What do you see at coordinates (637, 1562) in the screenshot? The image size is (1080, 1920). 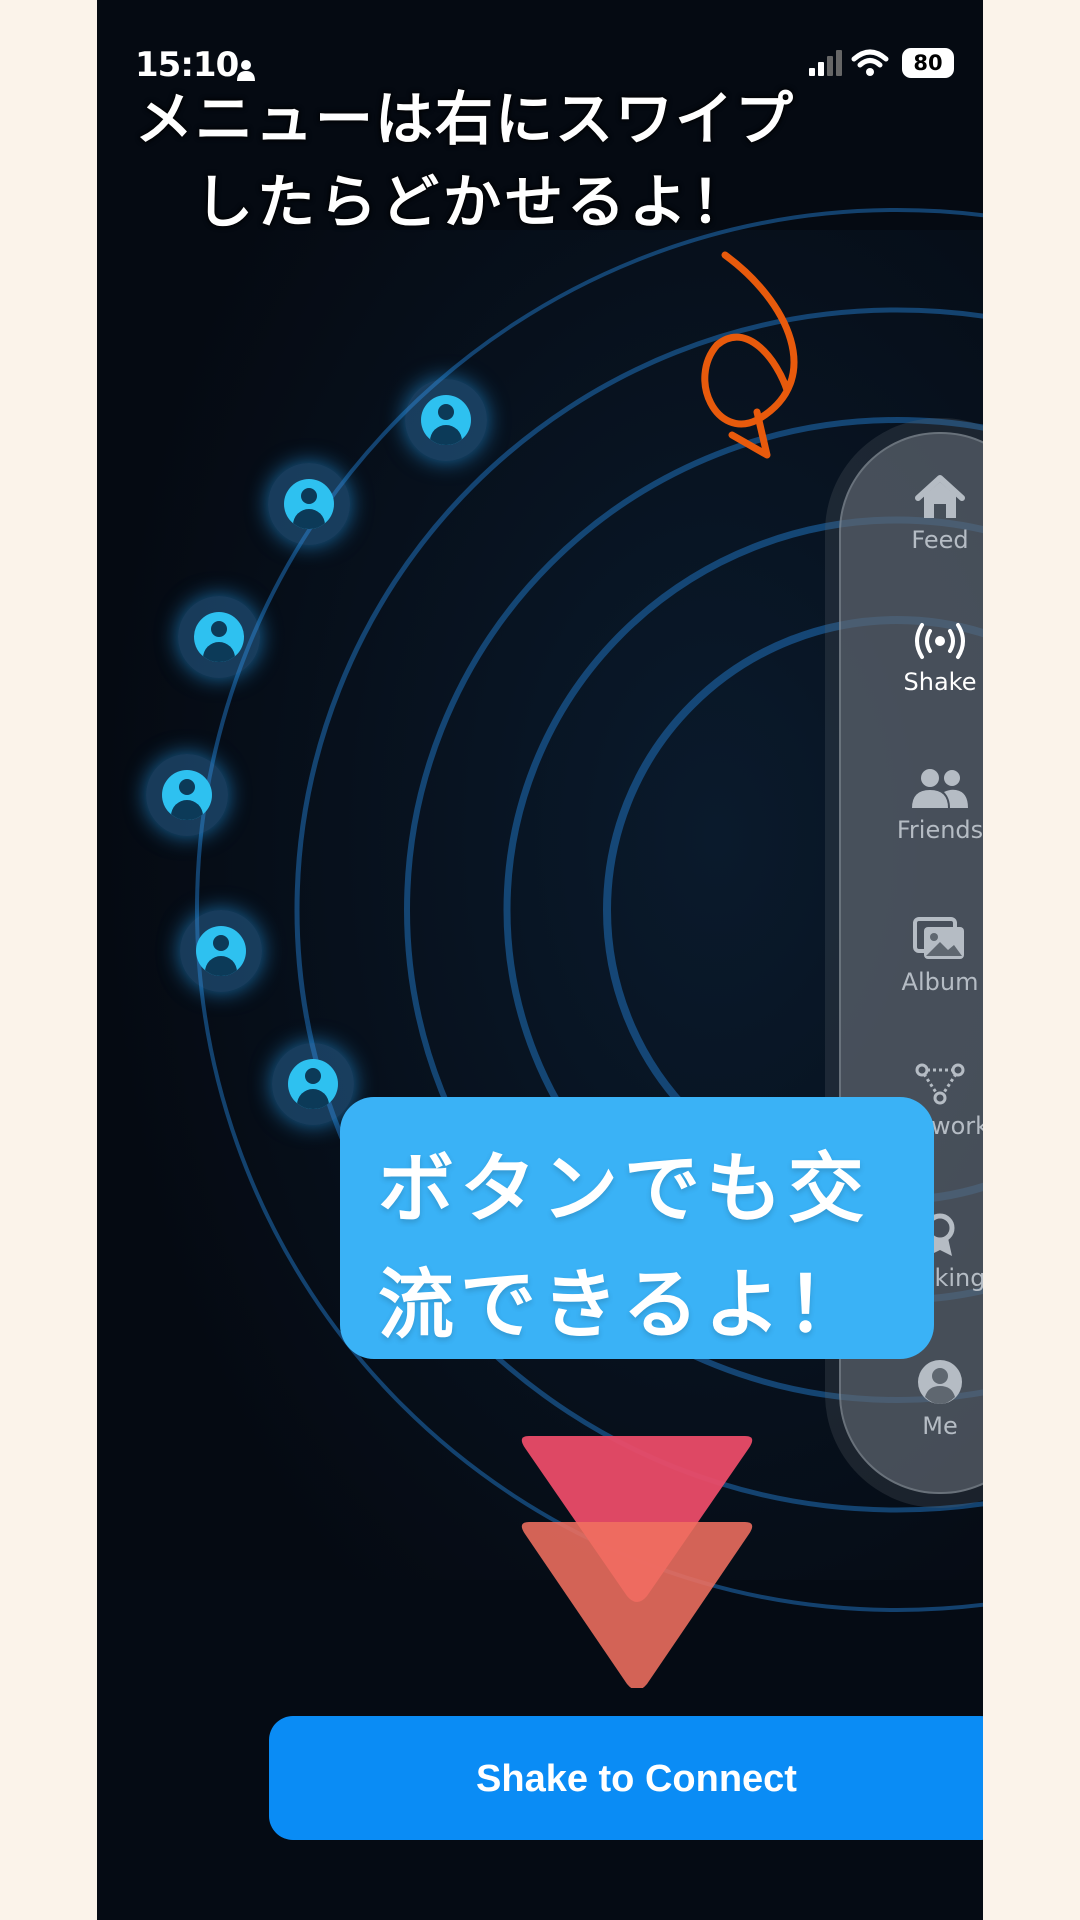 I see `down-arrow-icon` at bounding box center [637, 1562].